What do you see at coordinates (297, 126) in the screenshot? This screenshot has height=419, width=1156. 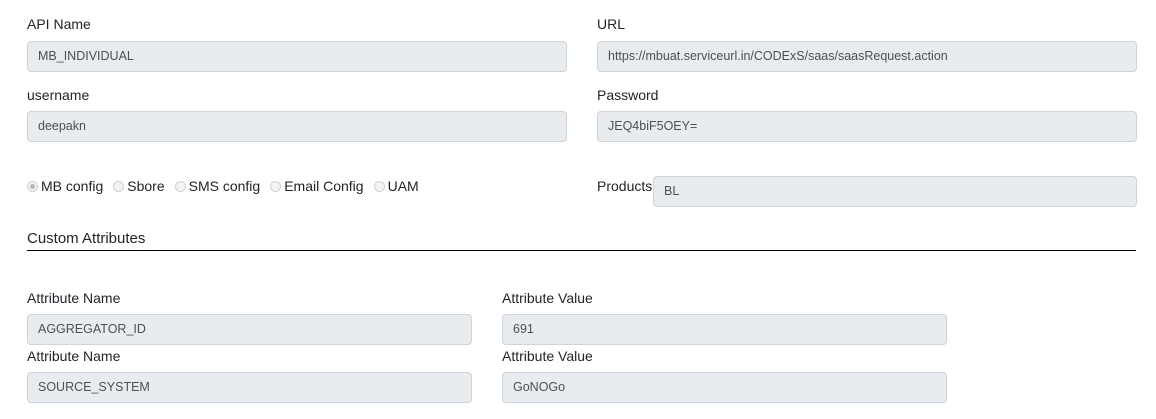 I see `username-input: deepakn` at bounding box center [297, 126].